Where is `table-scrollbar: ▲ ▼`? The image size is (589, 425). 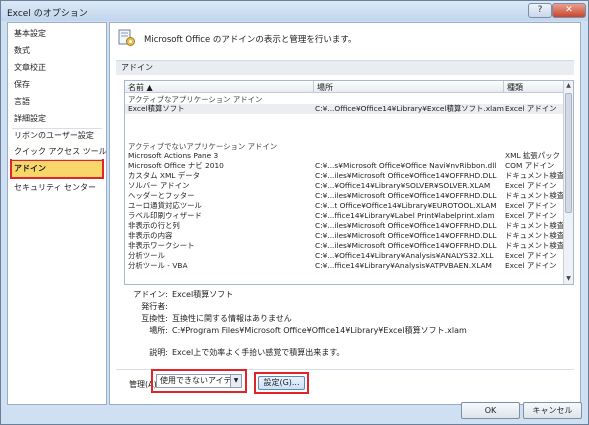 table-scrollbar: ▲ ▼ is located at coordinates (568, 182).